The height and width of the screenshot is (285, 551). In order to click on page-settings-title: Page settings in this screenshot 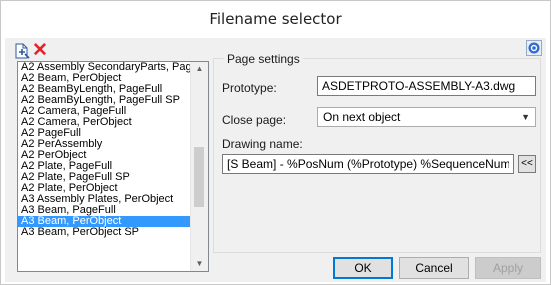, I will do `click(263, 59)`.